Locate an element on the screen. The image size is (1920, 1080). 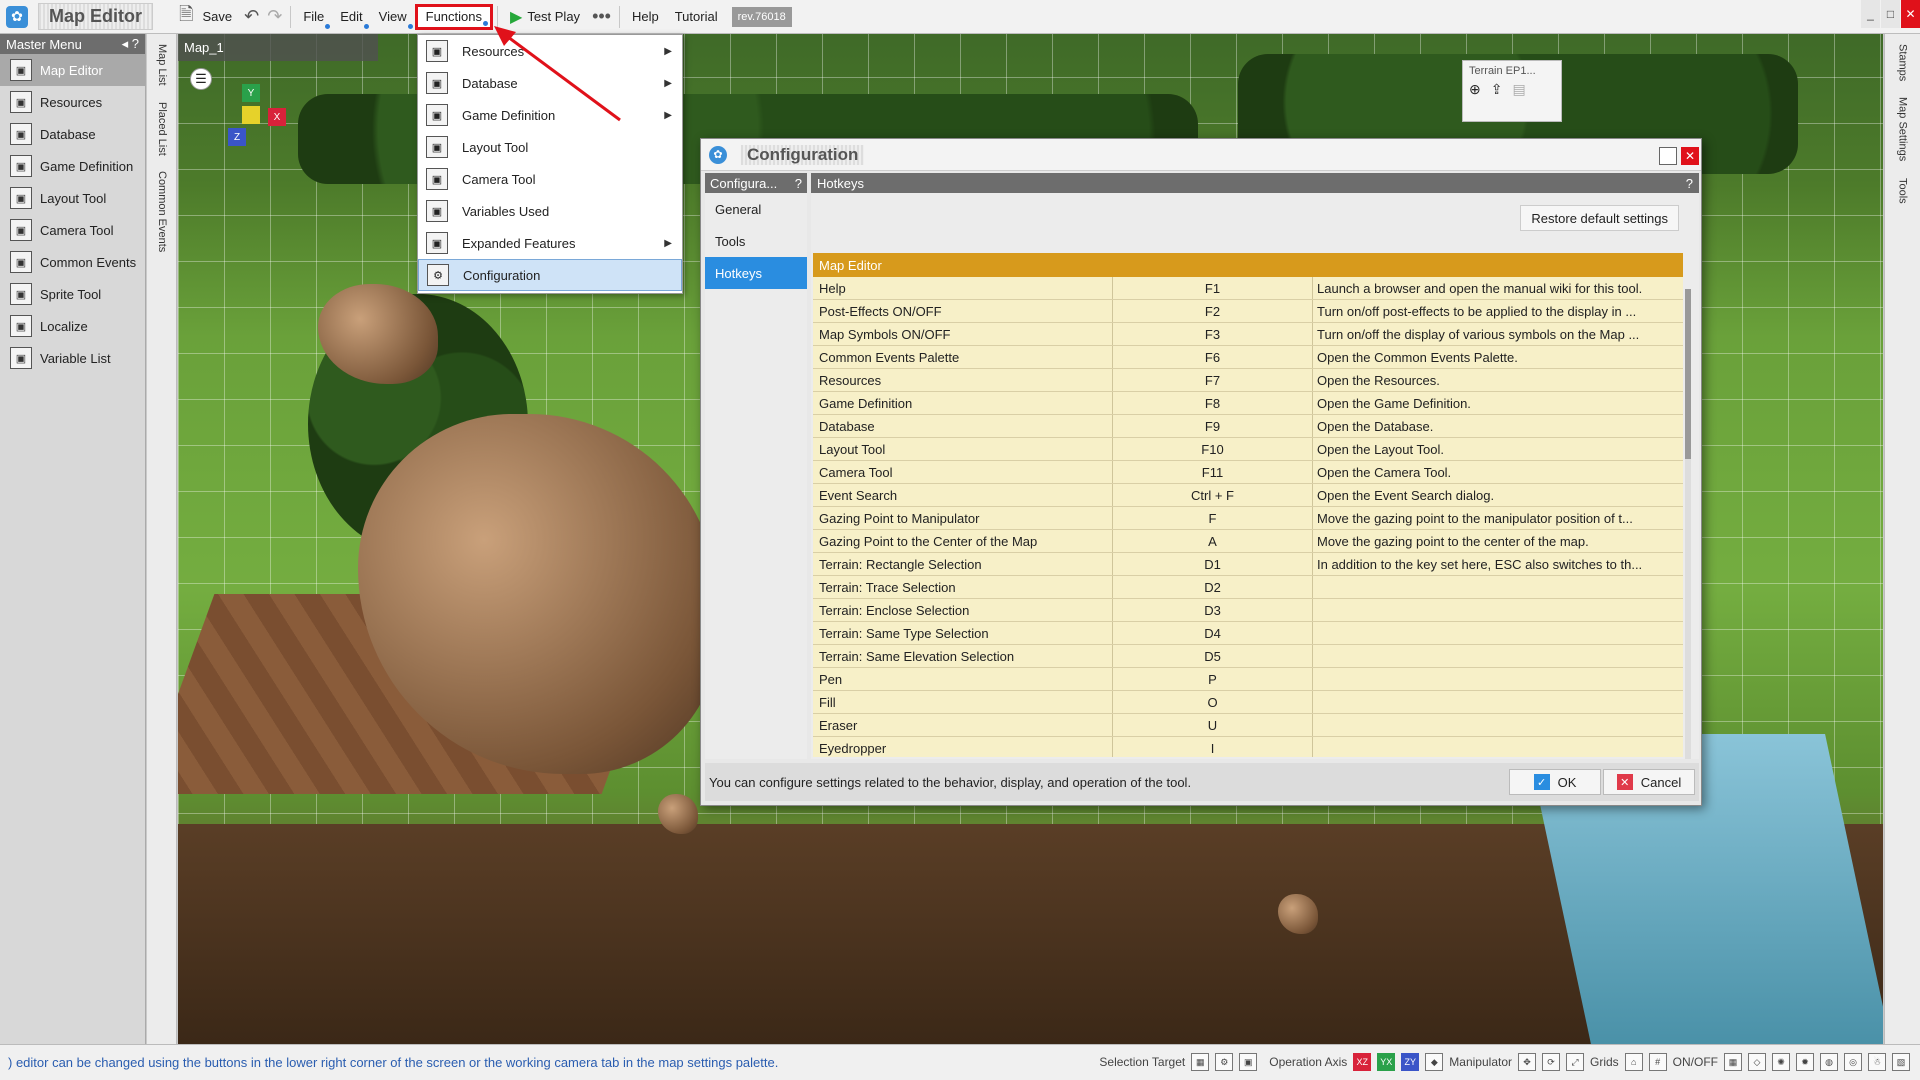
selection-target-icon: ▦ is located at coordinates (1200, 1062).